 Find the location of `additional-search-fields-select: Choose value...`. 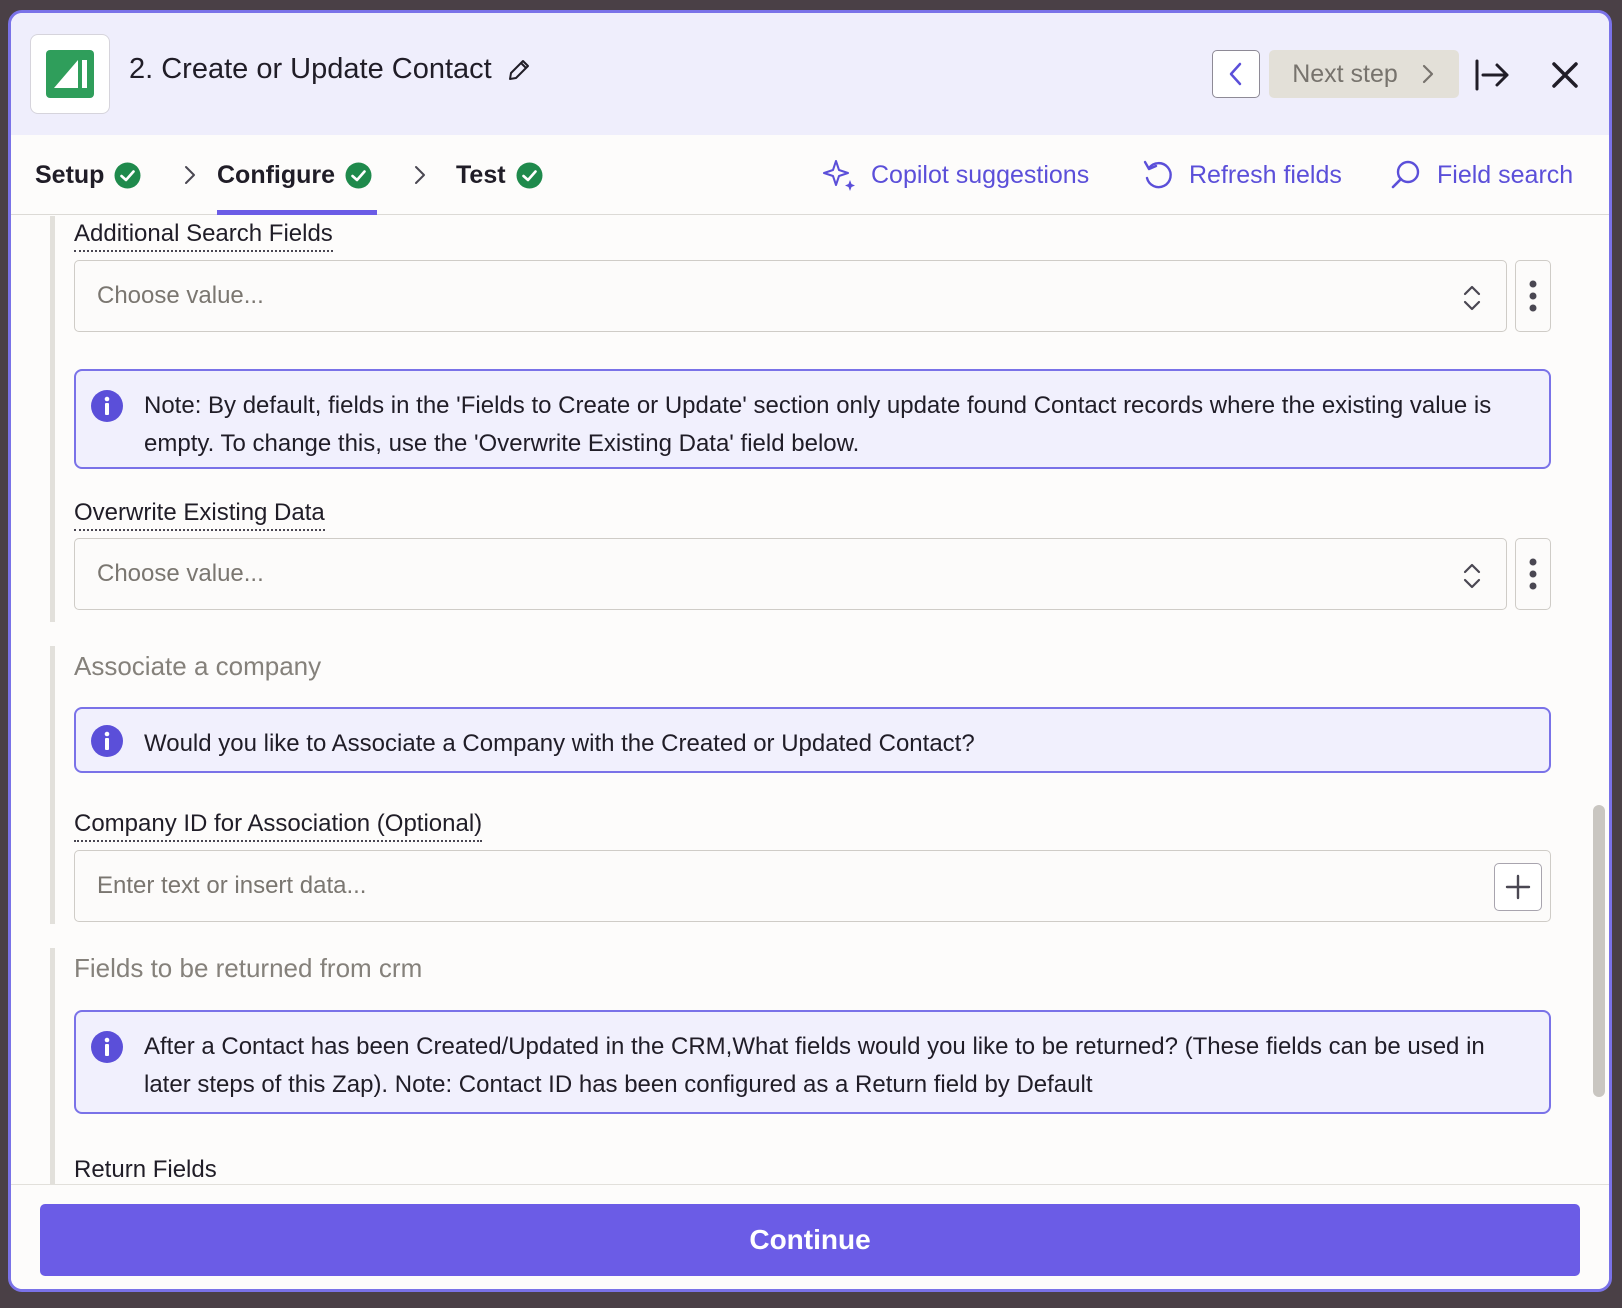

additional-search-fields-select: Choose value... is located at coordinates (790, 296).